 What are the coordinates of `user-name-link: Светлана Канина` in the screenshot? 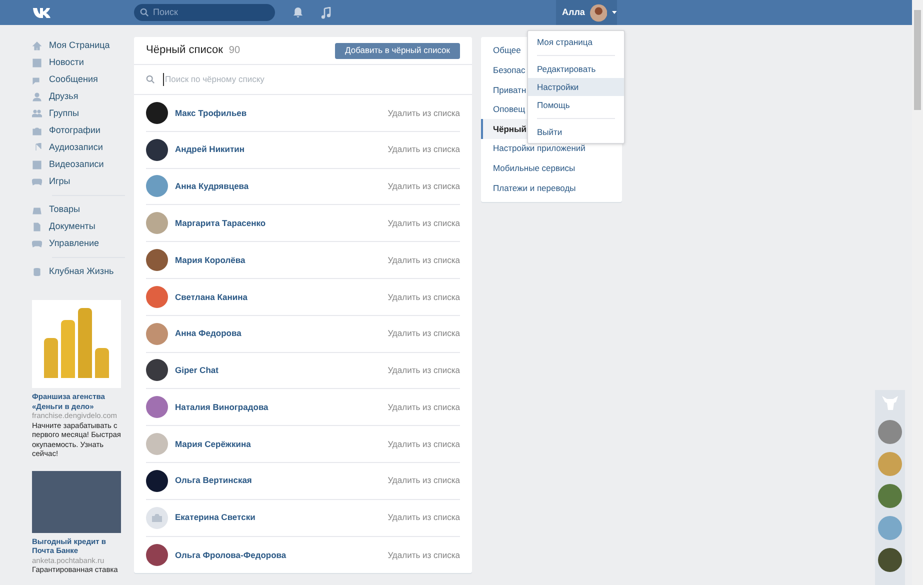 It's located at (278, 297).